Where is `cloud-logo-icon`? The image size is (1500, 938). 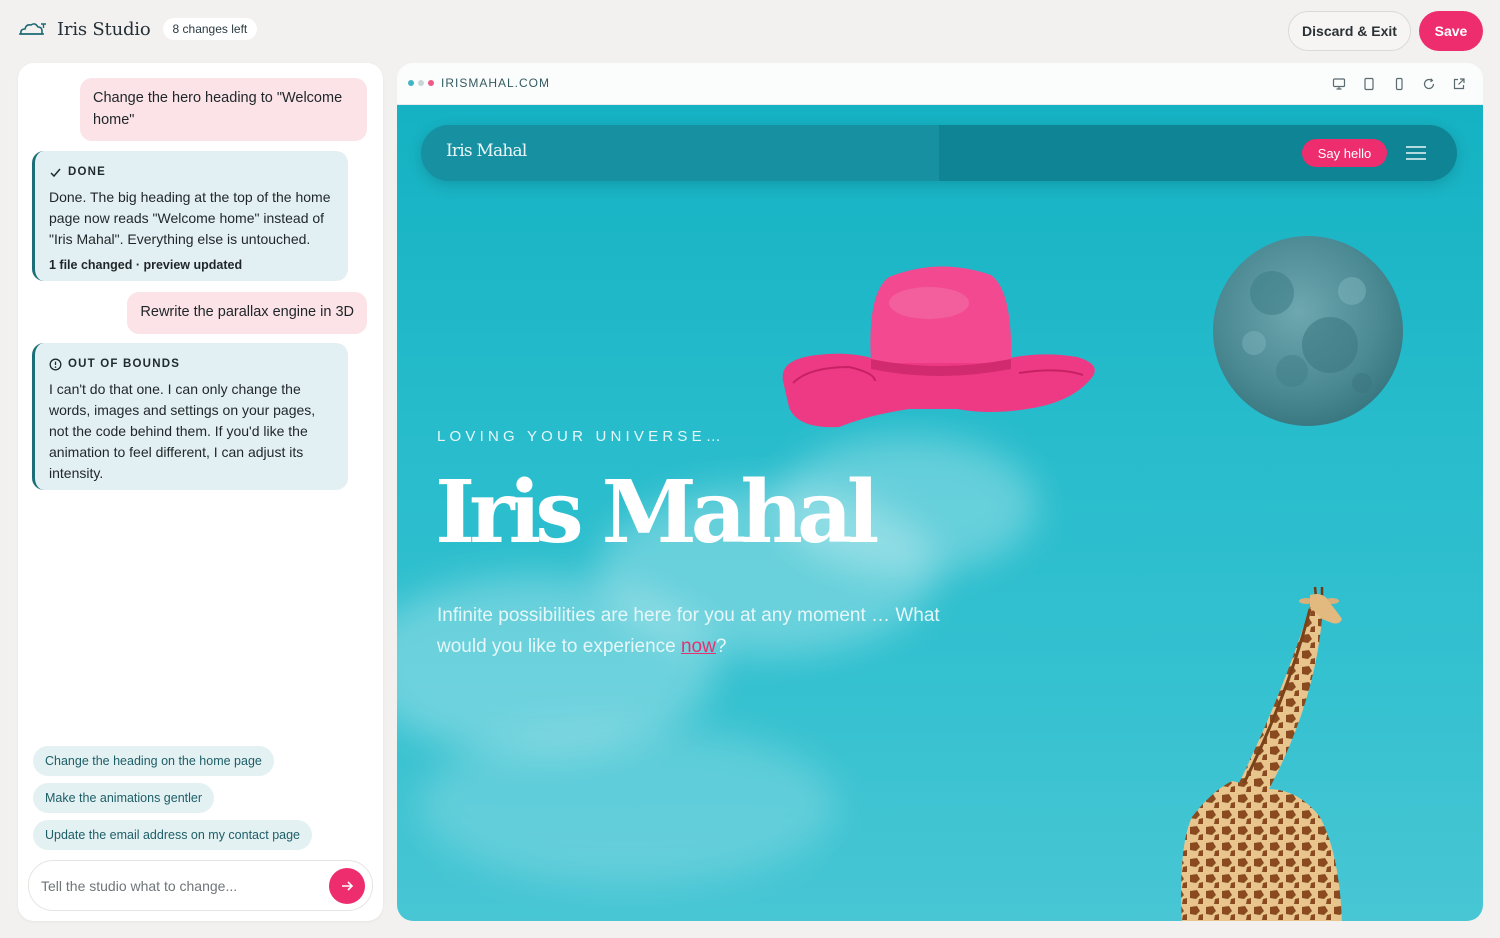 cloud-logo-icon is located at coordinates (32, 29).